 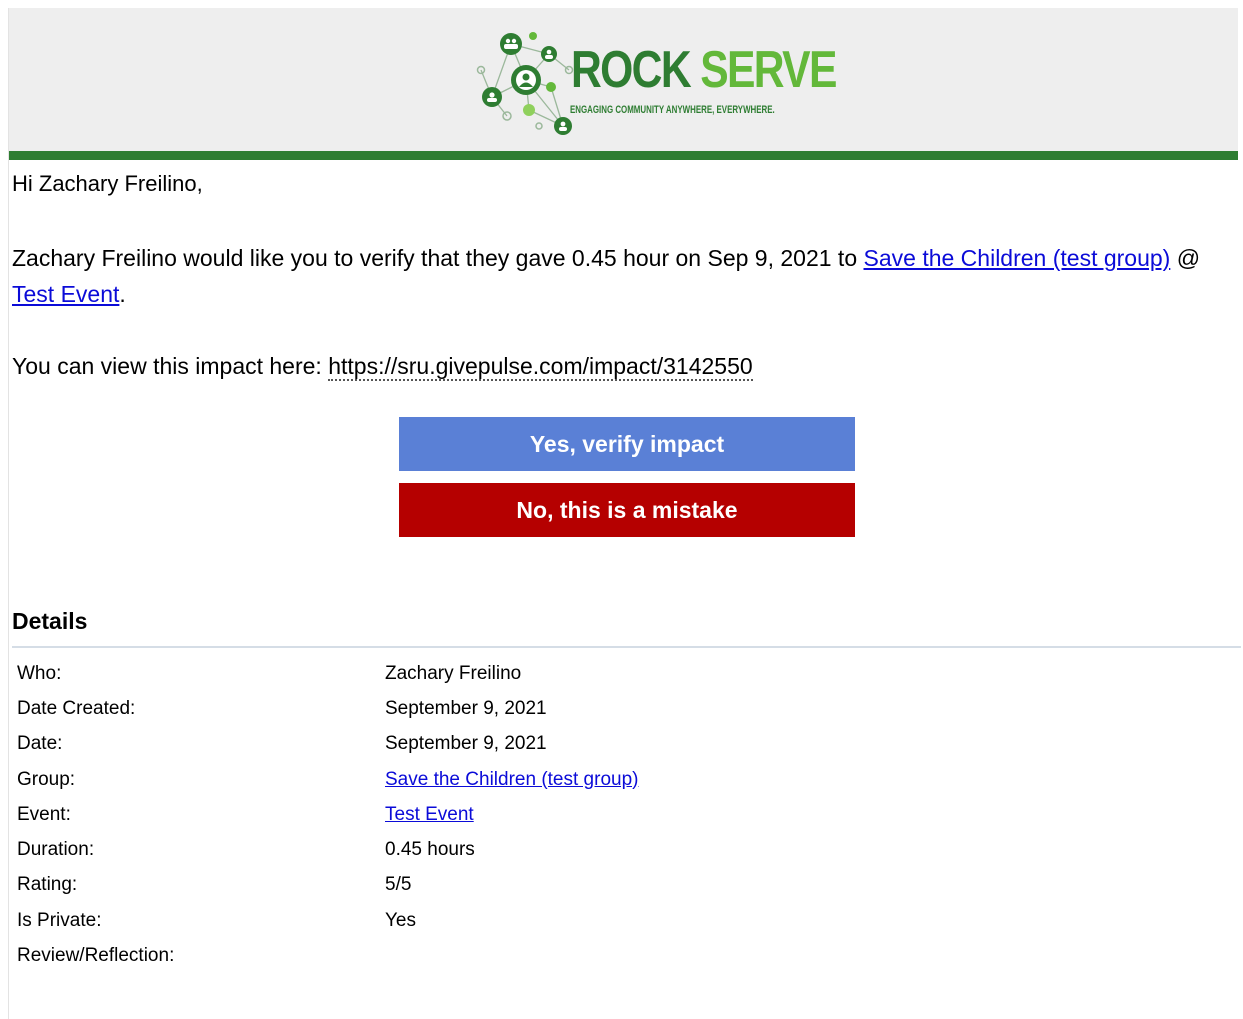 I want to click on message-end: ., so click(x=122, y=294).